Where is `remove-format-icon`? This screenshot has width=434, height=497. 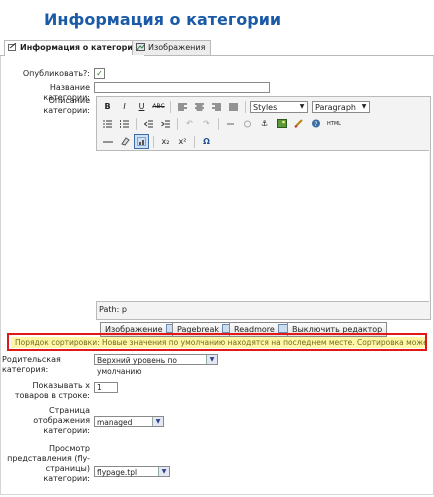 remove-format-icon is located at coordinates (124, 141).